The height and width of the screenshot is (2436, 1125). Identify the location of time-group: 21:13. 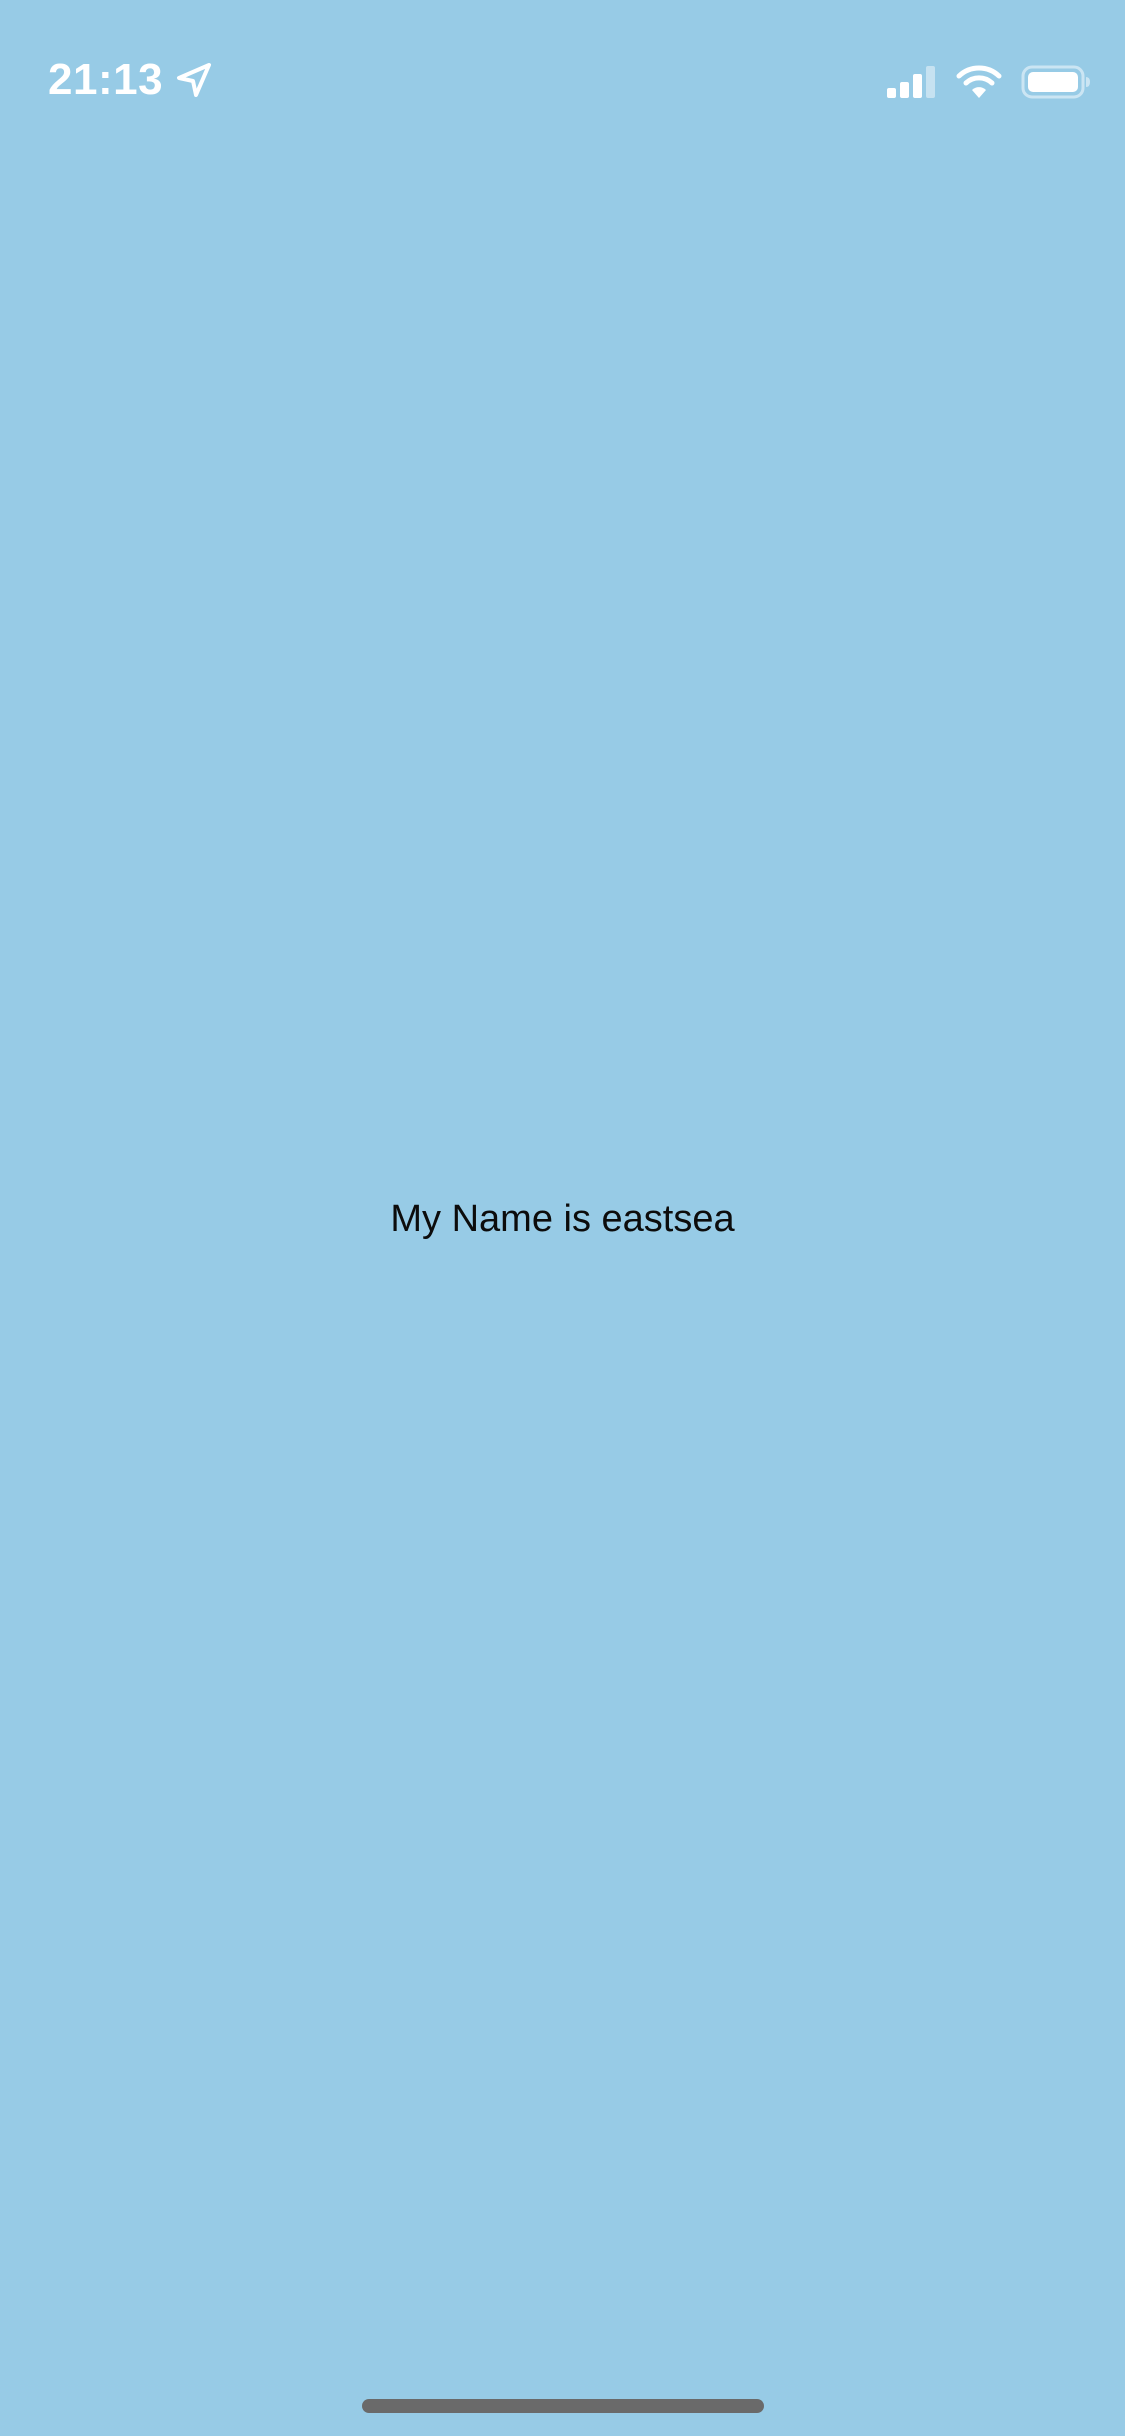
(130, 80).